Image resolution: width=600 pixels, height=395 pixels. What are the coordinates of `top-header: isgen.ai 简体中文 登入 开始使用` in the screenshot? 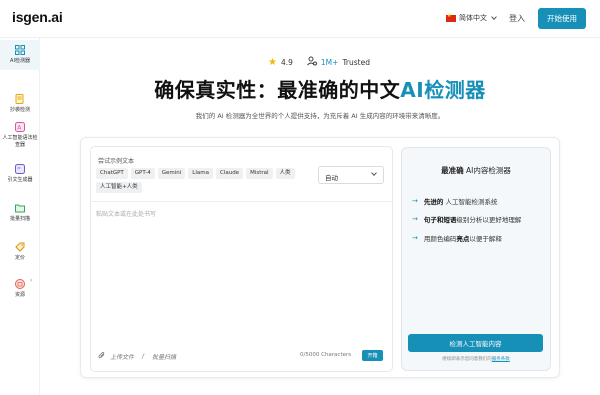 It's located at (300, 19).